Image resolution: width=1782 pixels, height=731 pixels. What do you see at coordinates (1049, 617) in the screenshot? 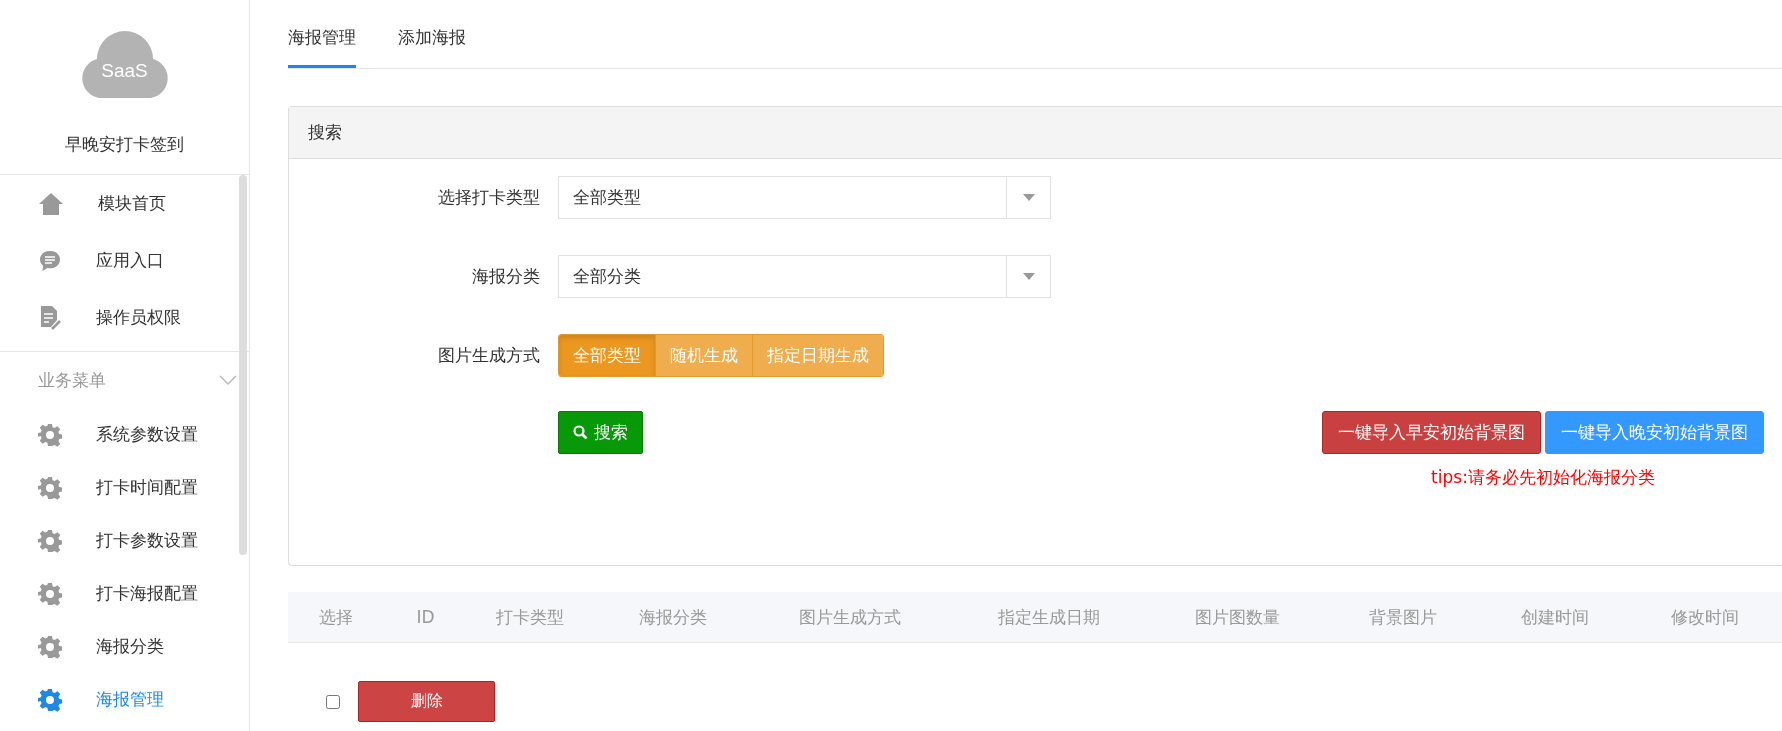
I see `column-header: 指定生成日期` at bounding box center [1049, 617].